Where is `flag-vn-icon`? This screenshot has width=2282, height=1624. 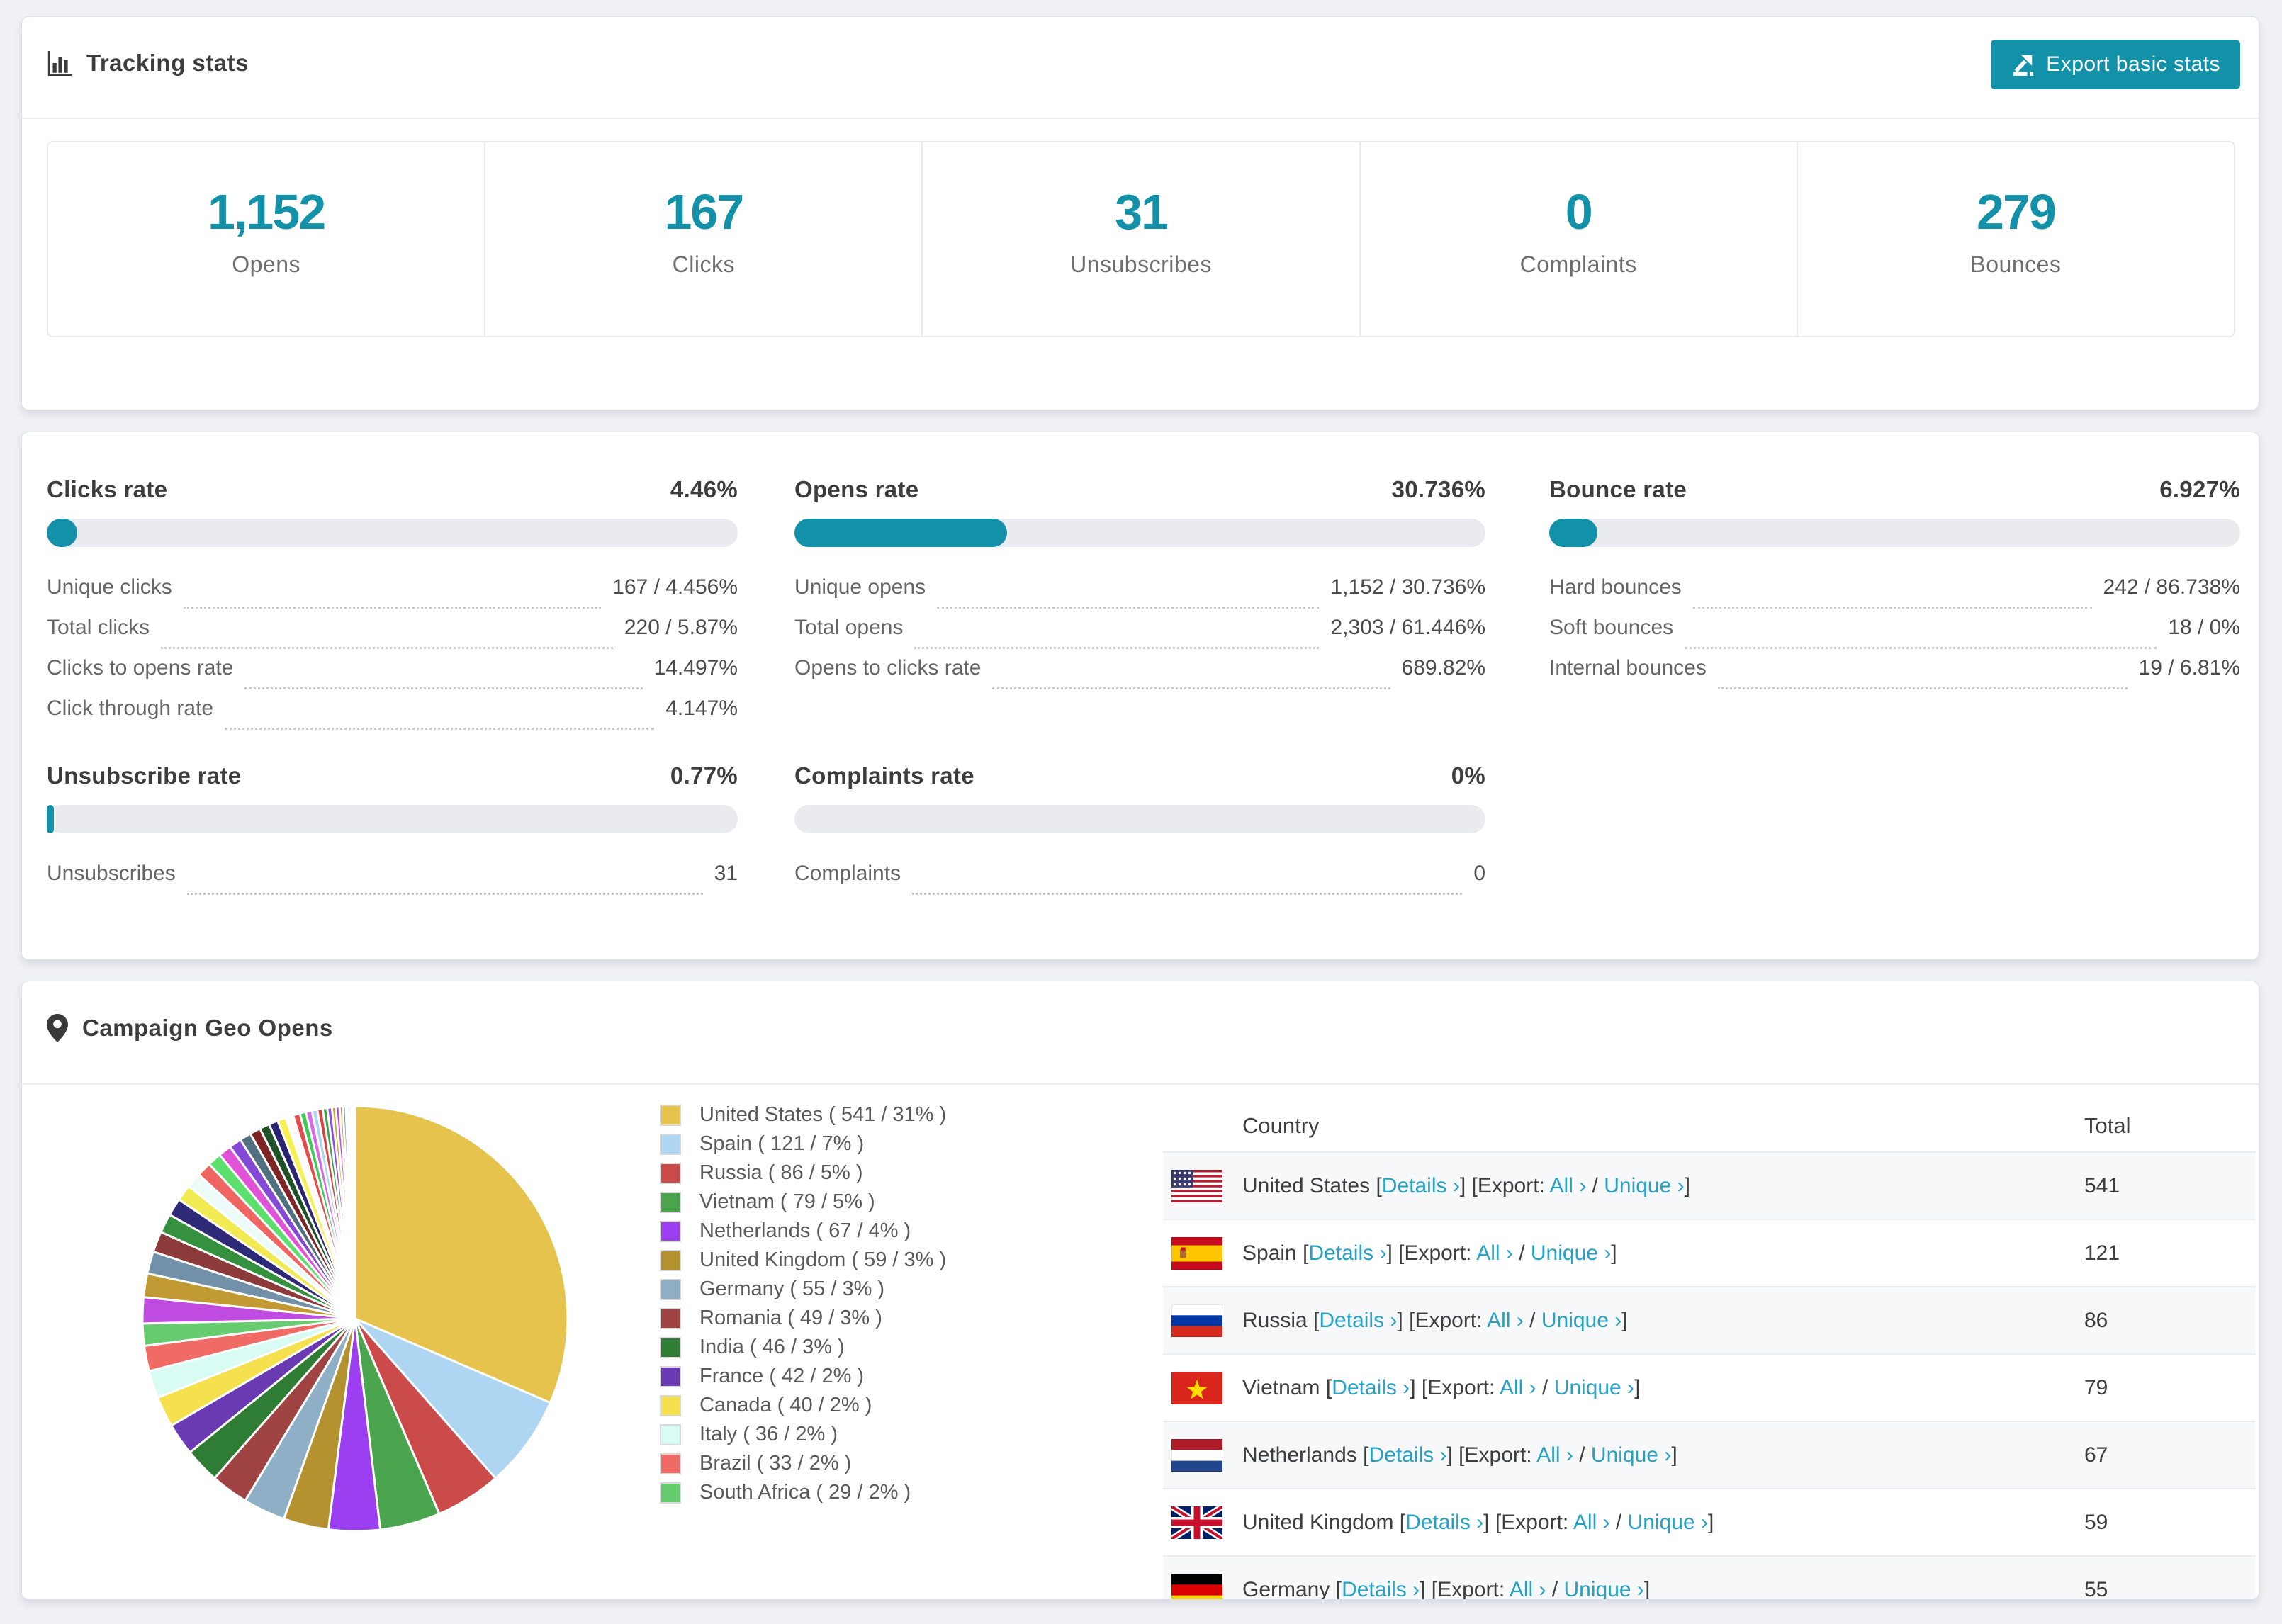 flag-vn-icon is located at coordinates (1197, 1388).